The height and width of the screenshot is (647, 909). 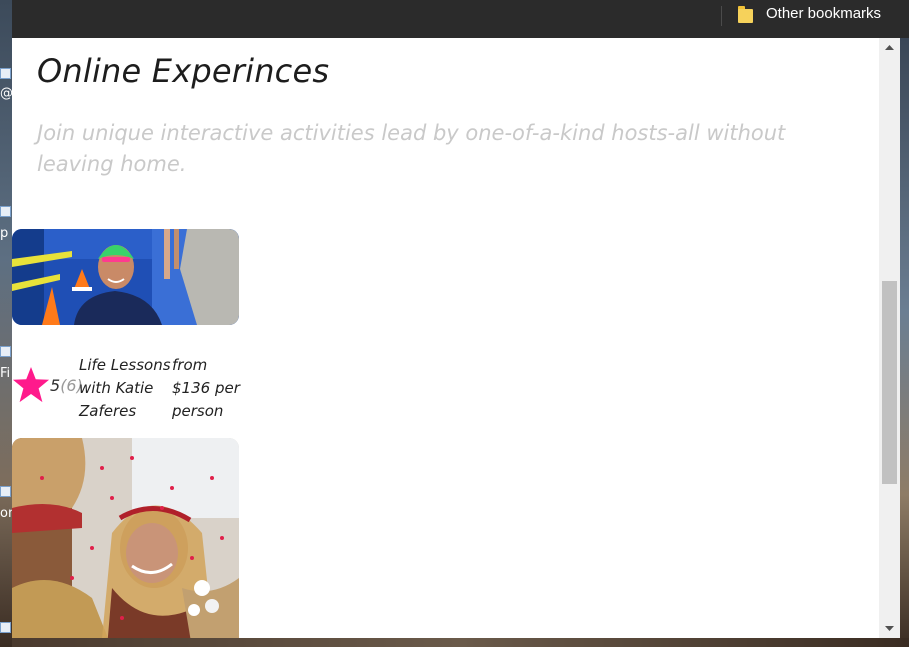 I want to click on scroll-down-arrow-icon, so click(x=889, y=628).